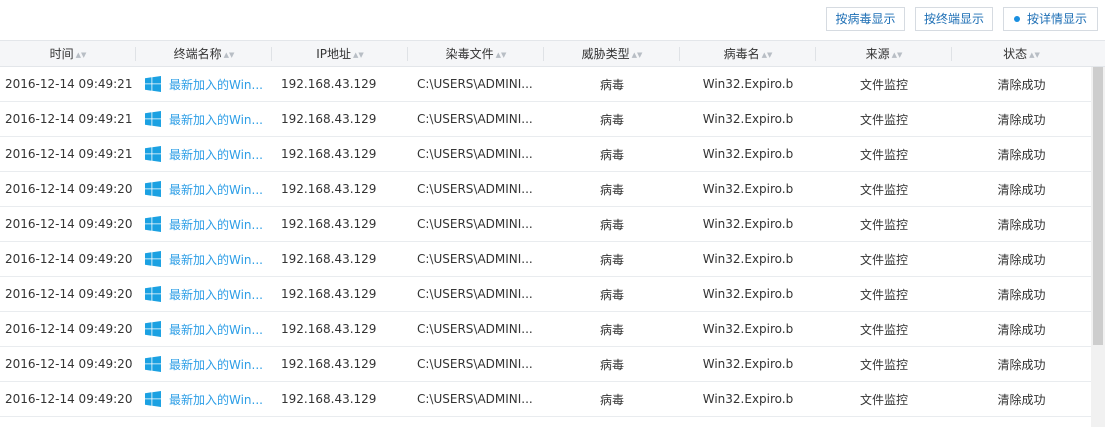  Describe the element at coordinates (197, 54) in the screenshot. I see `column-label: 终端名称` at that location.